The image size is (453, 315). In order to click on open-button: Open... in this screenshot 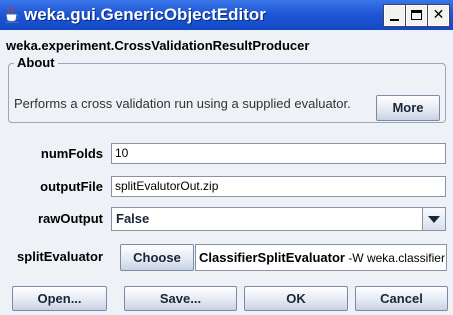, I will do `click(59, 298)`.